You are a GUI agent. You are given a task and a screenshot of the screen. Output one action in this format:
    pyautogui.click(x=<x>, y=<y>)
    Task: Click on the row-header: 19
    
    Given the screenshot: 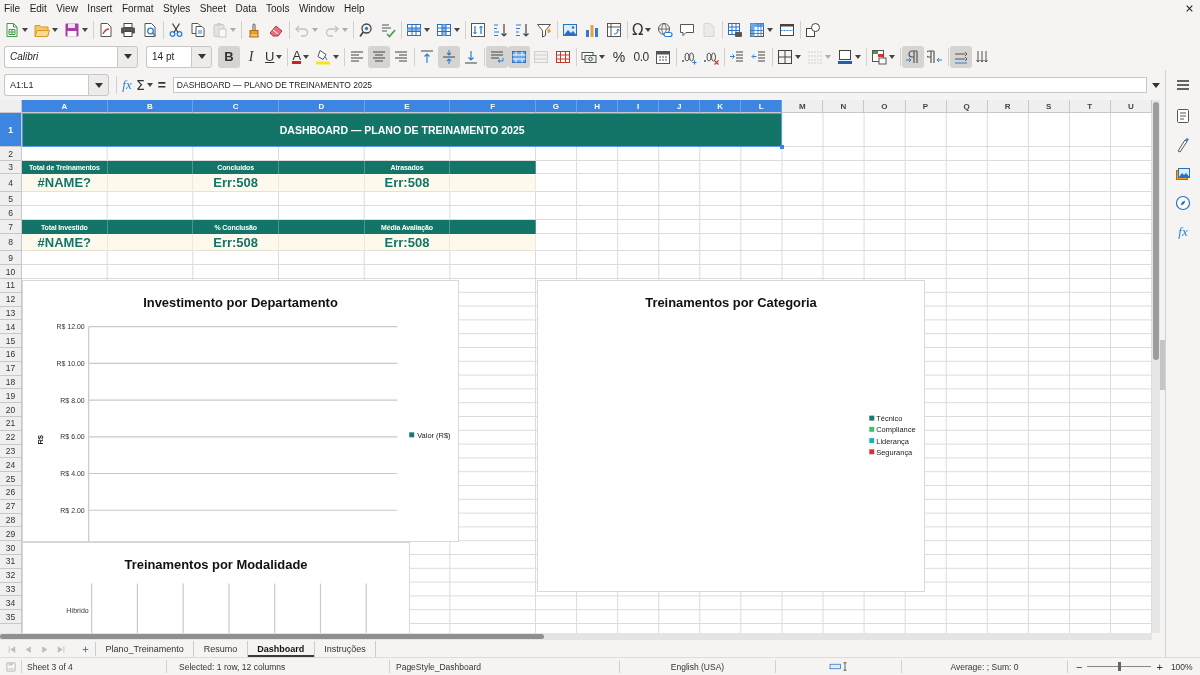 What is the action you would take?
    pyautogui.click(x=11, y=396)
    